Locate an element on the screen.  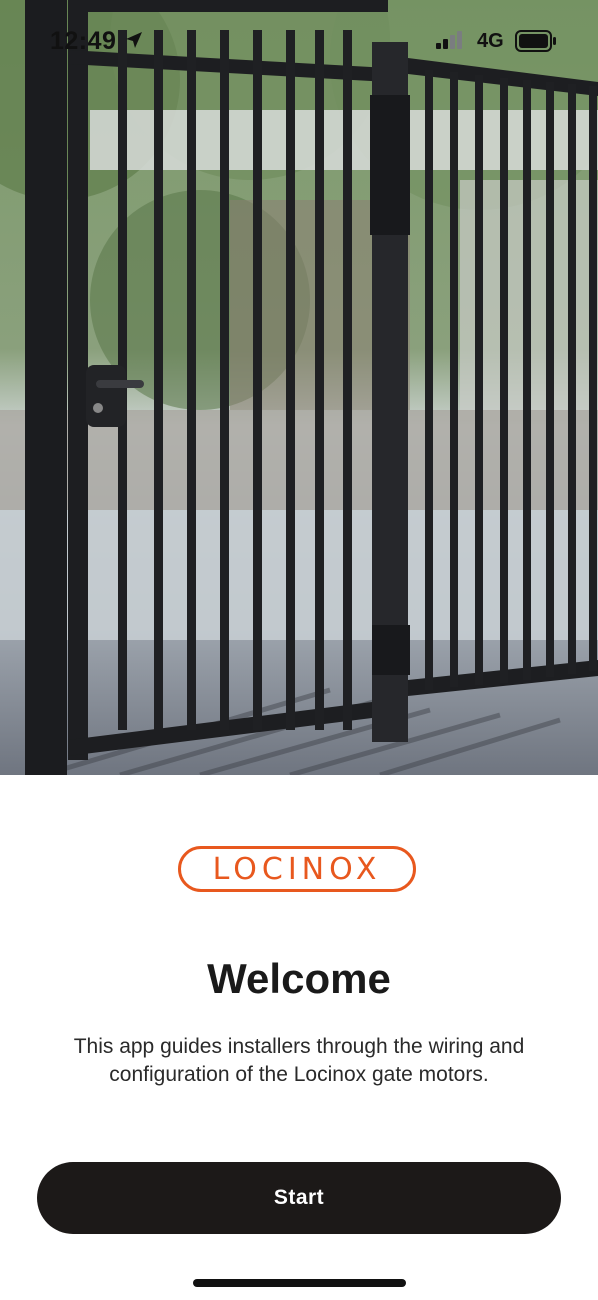
signal-icon is located at coordinates (451, 42).